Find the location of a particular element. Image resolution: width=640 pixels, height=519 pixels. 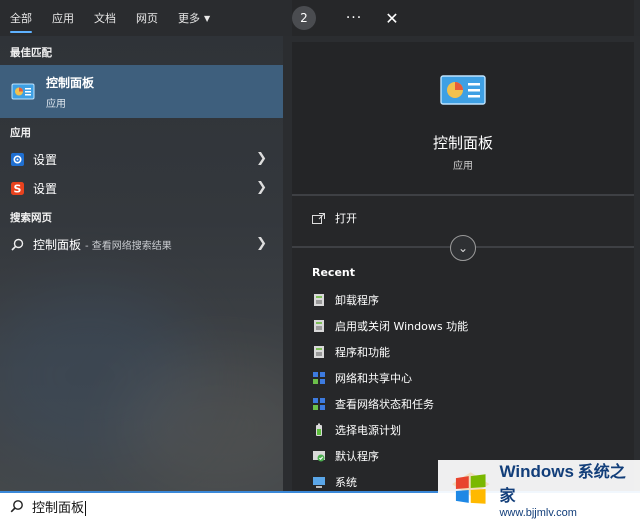

web-search-result: 控制面板 - 查看网络搜索结果 ❯ is located at coordinates (141, 244).